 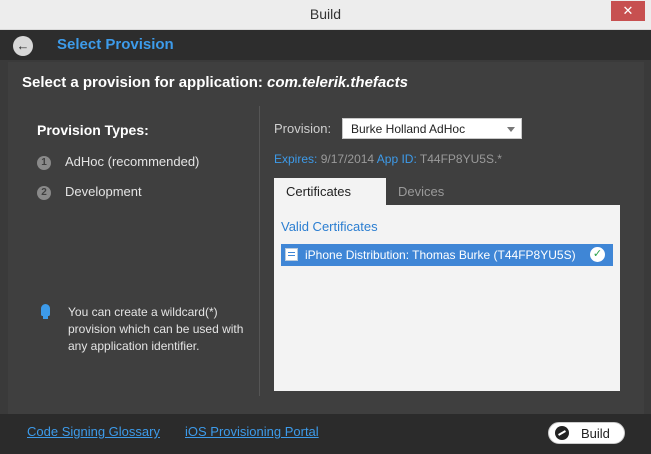 I want to click on build-label: Build, so click(x=595, y=433).